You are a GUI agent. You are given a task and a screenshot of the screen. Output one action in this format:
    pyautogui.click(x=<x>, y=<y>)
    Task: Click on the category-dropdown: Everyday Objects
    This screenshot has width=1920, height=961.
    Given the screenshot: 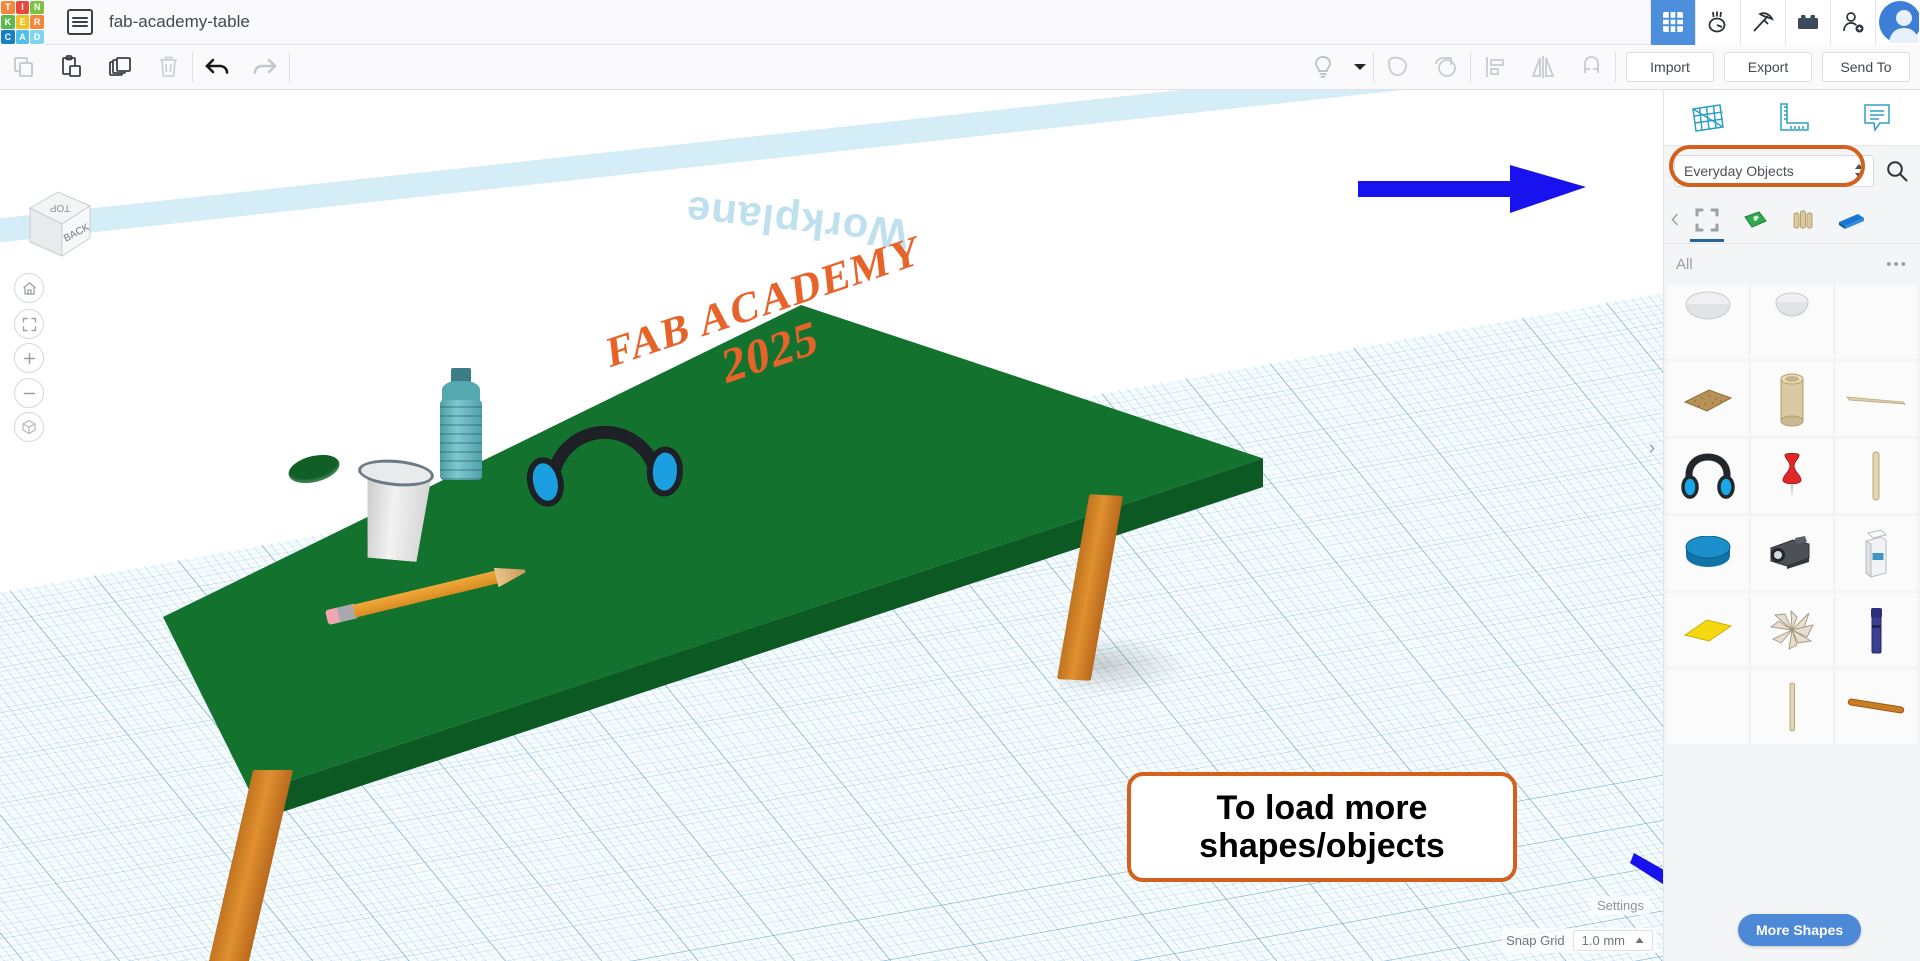 What is the action you would take?
    pyautogui.click(x=1774, y=171)
    